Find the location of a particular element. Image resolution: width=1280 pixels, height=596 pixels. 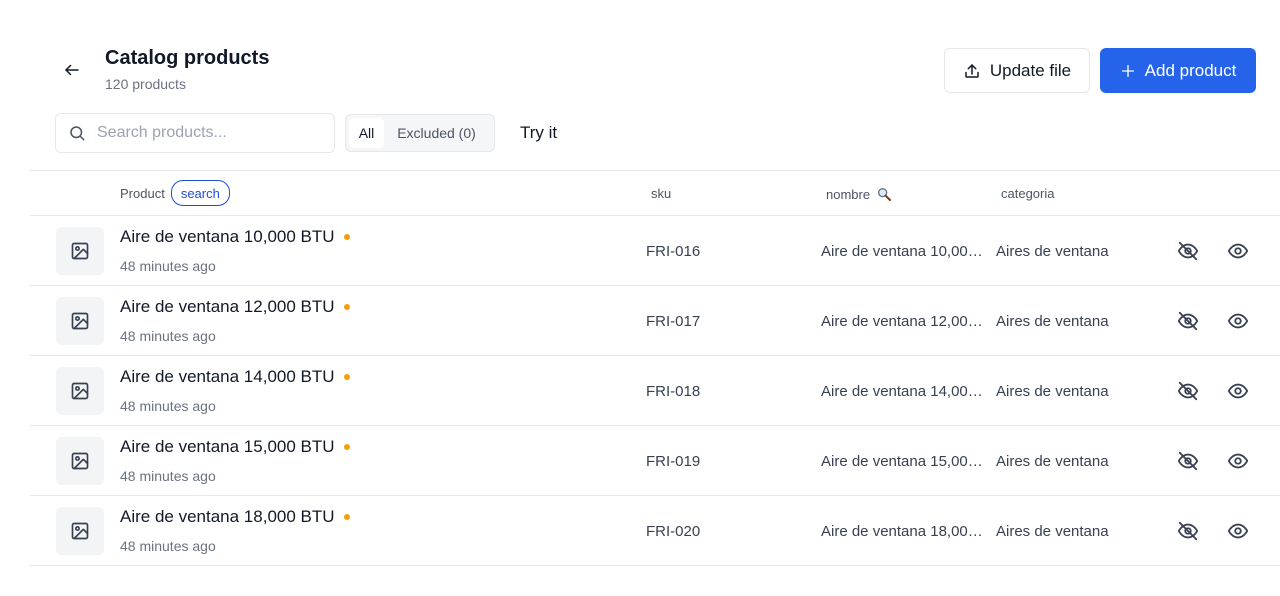

add-product-label: Add product is located at coordinates (1190, 70).